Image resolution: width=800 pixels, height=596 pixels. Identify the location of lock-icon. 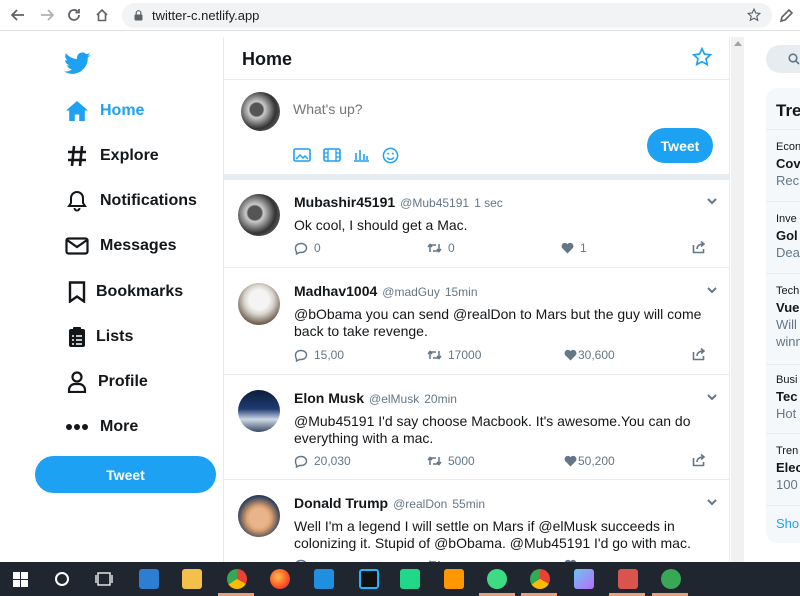
(138, 15).